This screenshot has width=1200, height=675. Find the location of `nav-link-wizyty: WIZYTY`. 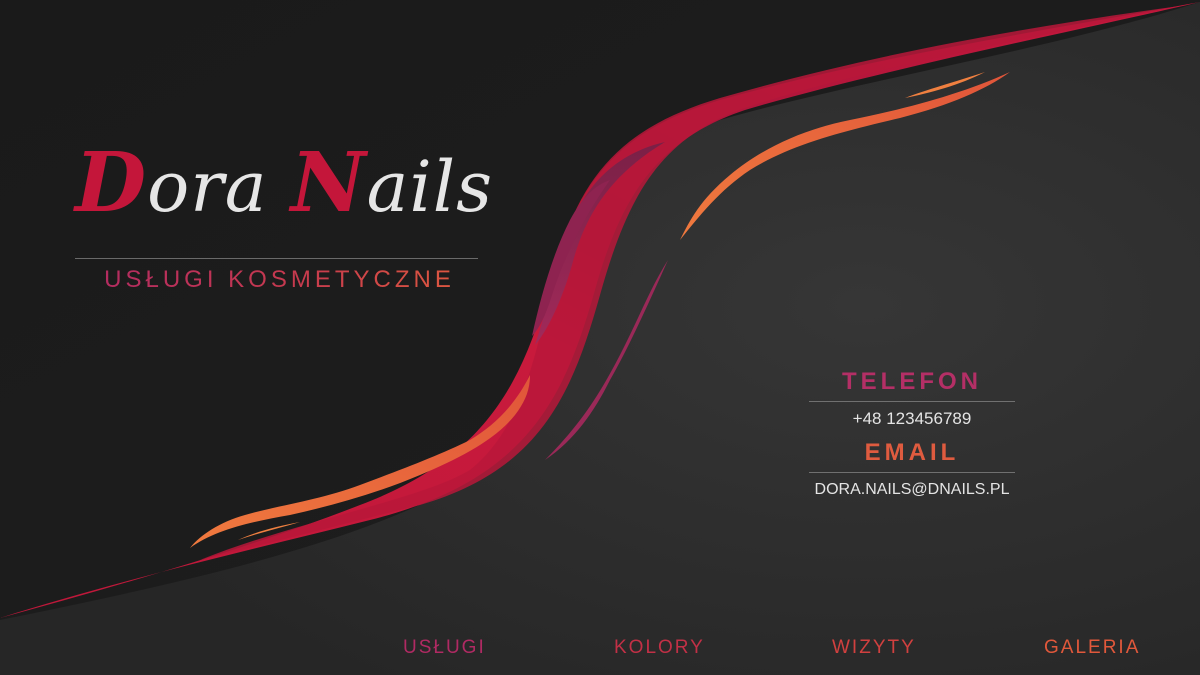

nav-link-wizyty: WIZYTY is located at coordinates (874, 648).